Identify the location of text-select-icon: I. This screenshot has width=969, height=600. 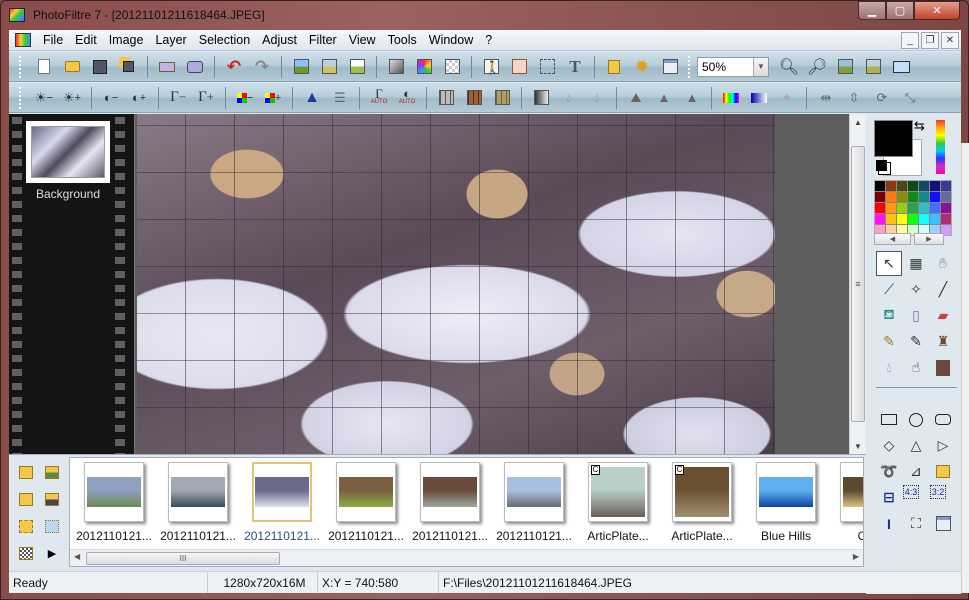
(889, 523).